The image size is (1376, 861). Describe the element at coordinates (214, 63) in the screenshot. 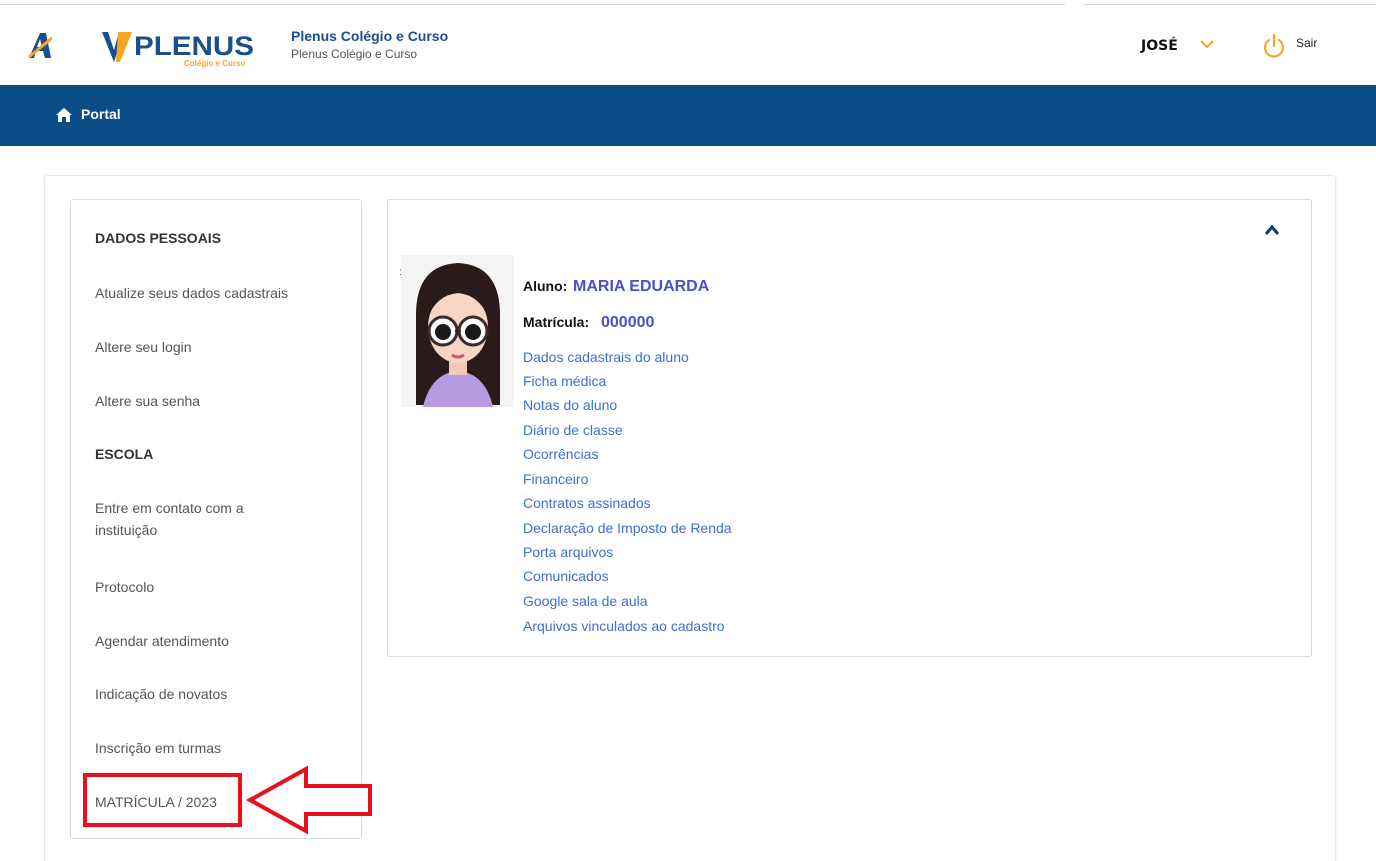

I see `logo-subtext: Colégio e Curso` at that location.